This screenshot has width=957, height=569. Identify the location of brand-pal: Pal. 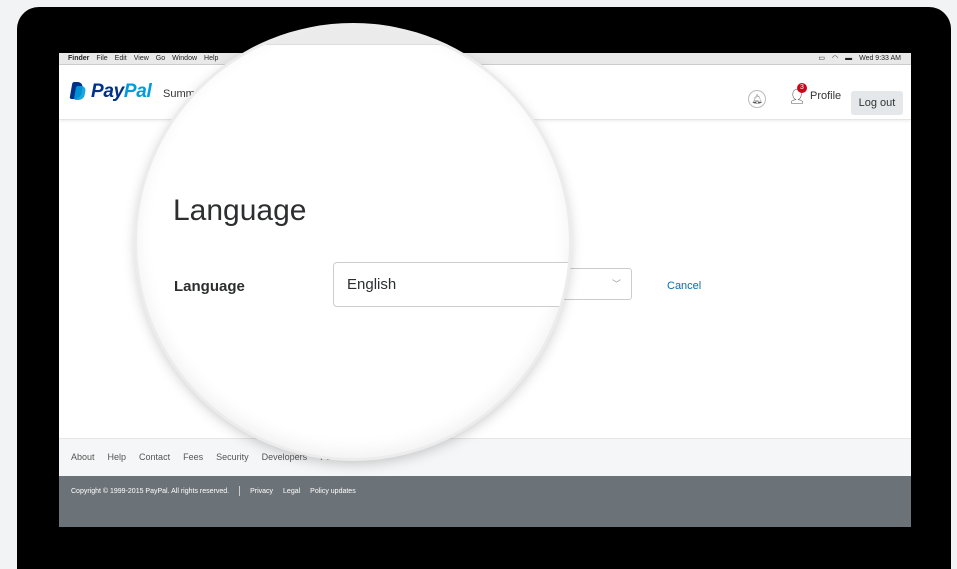
(137, 91).